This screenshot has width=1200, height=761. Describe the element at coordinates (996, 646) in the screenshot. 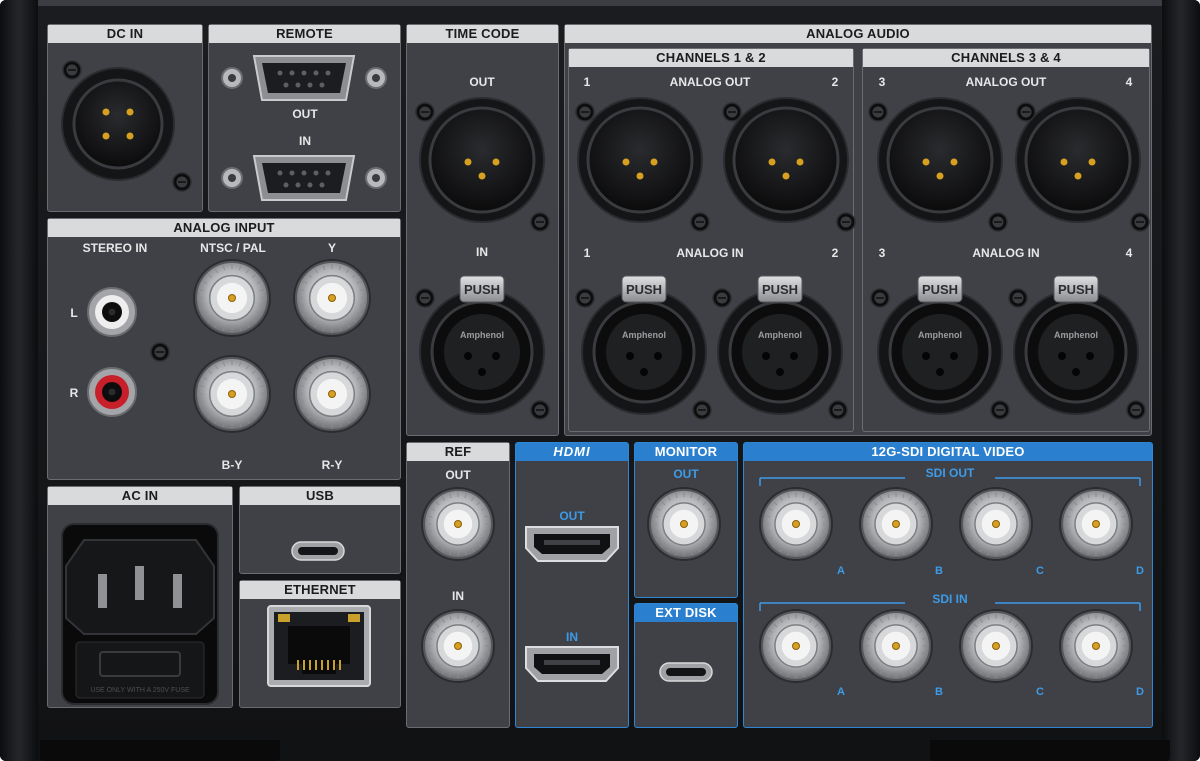

I see `sdi-in-c-bnc` at that location.